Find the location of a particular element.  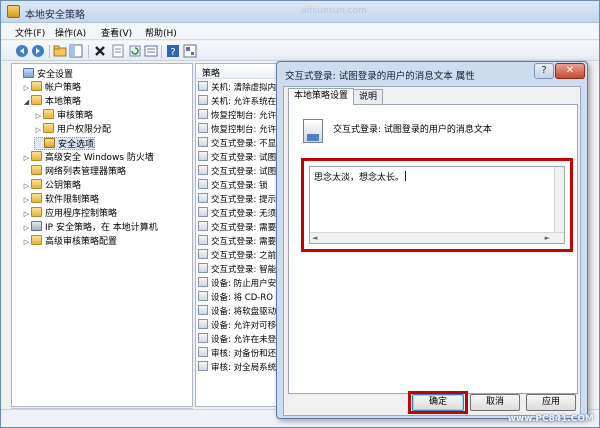

list-item-label: 设备: 防止用户安 is located at coordinates (244, 284).